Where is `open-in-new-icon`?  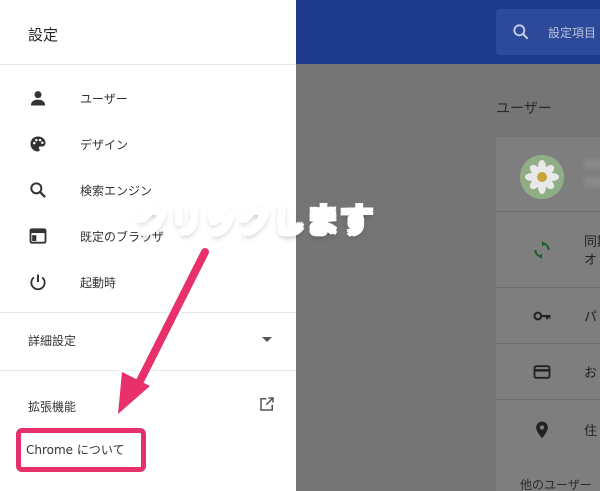 open-in-new-icon is located at coordinates (267, 404).